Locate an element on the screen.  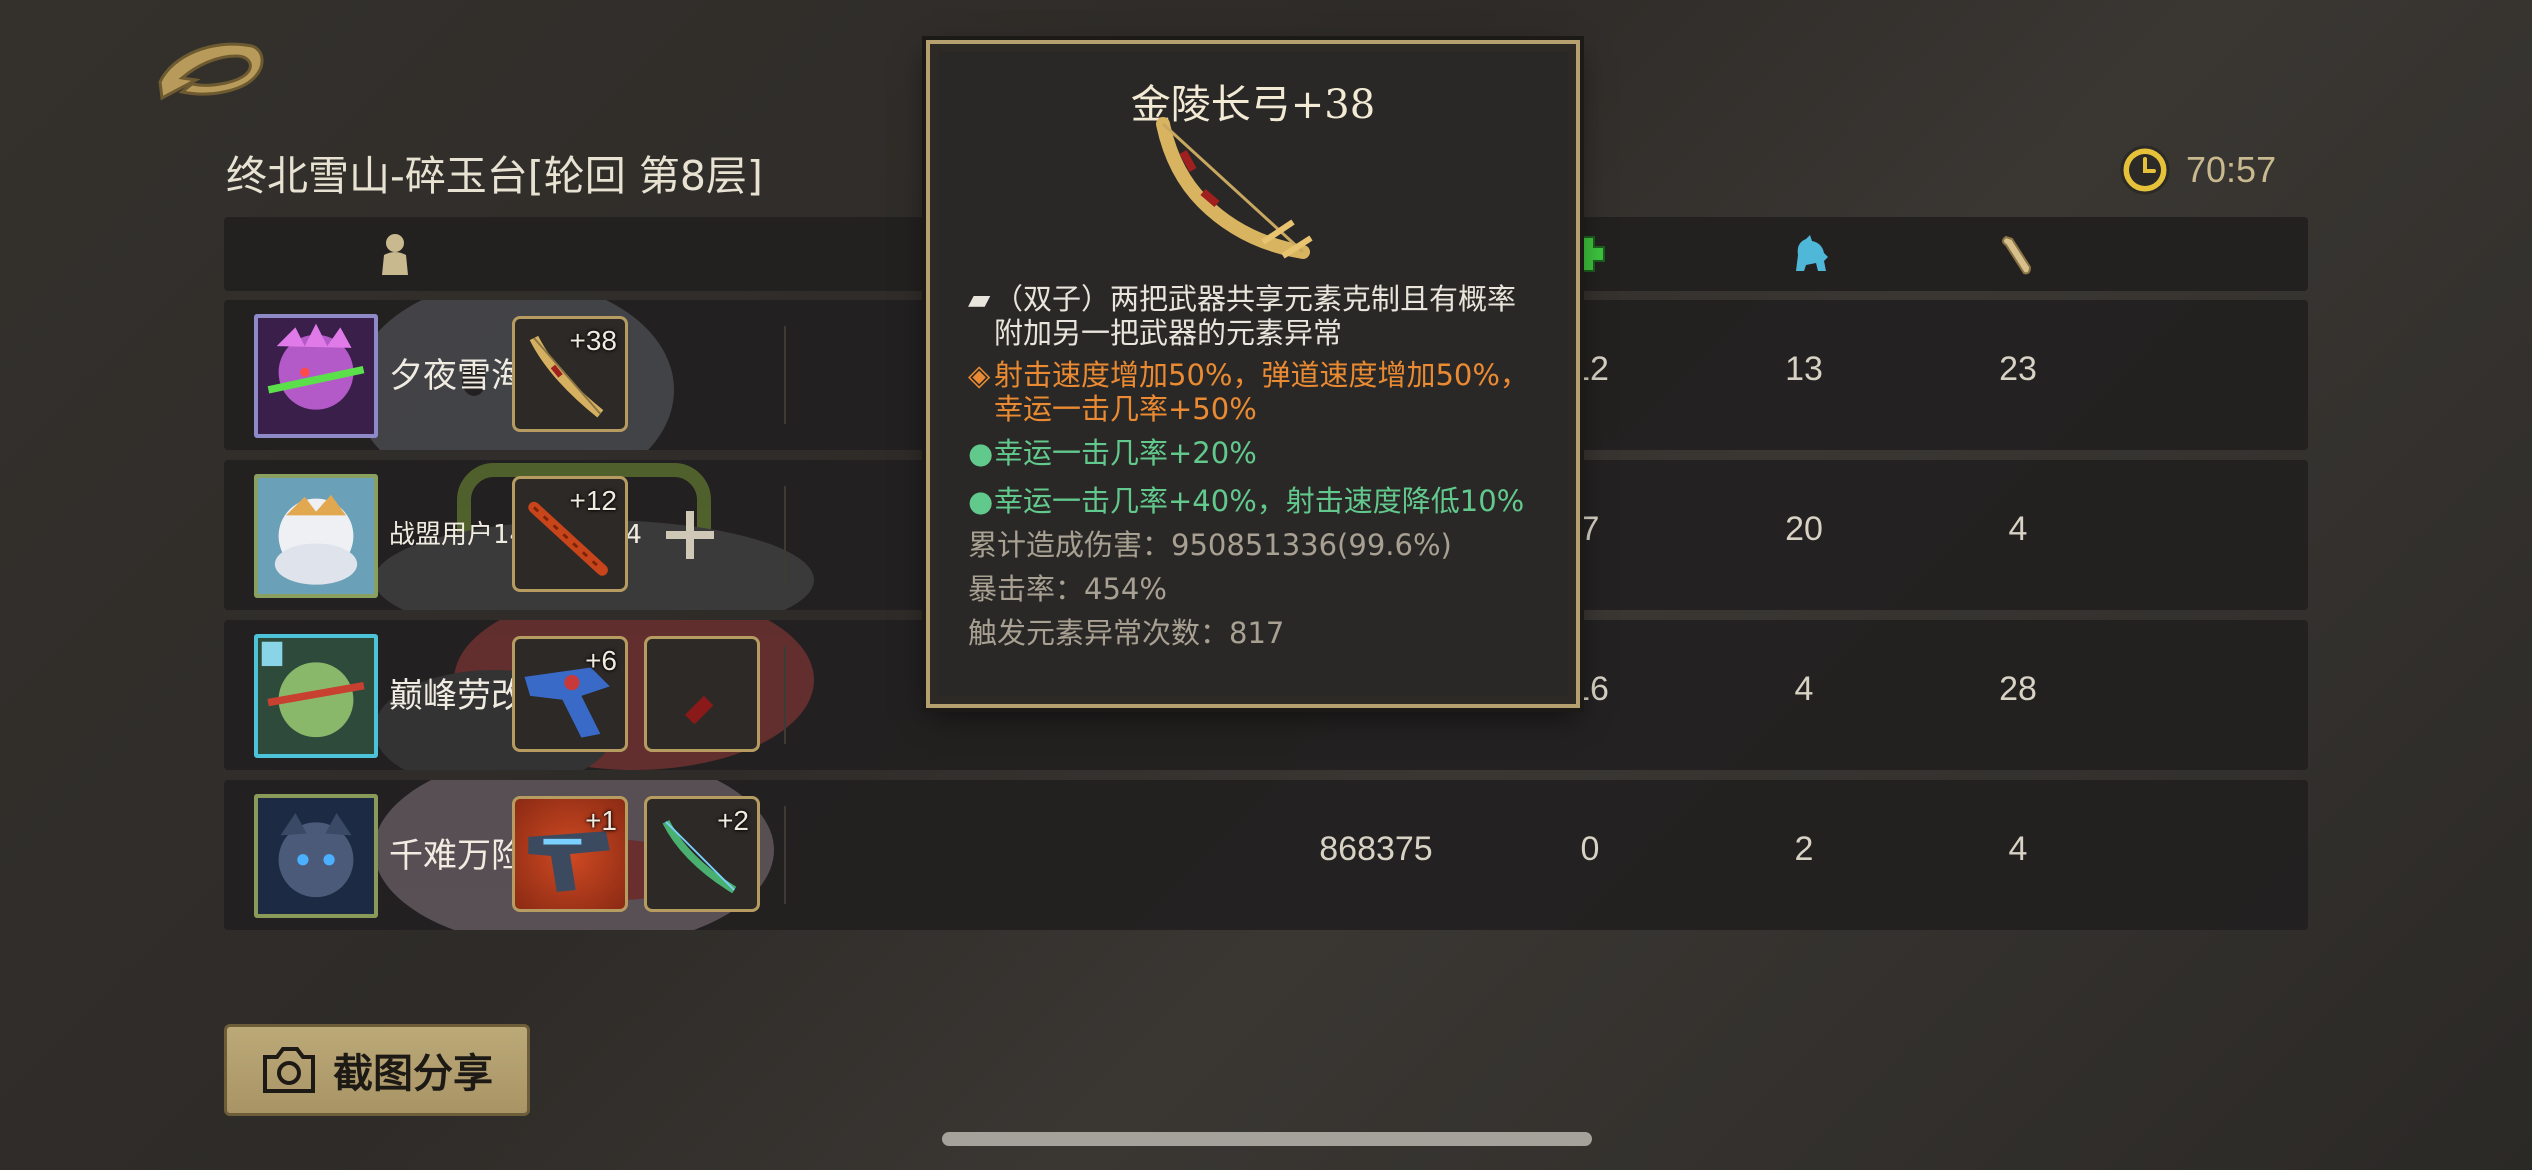
tooltip-damage: 累计造成伤害：950851336(99.6%) is located at coordinates (1210, 545).